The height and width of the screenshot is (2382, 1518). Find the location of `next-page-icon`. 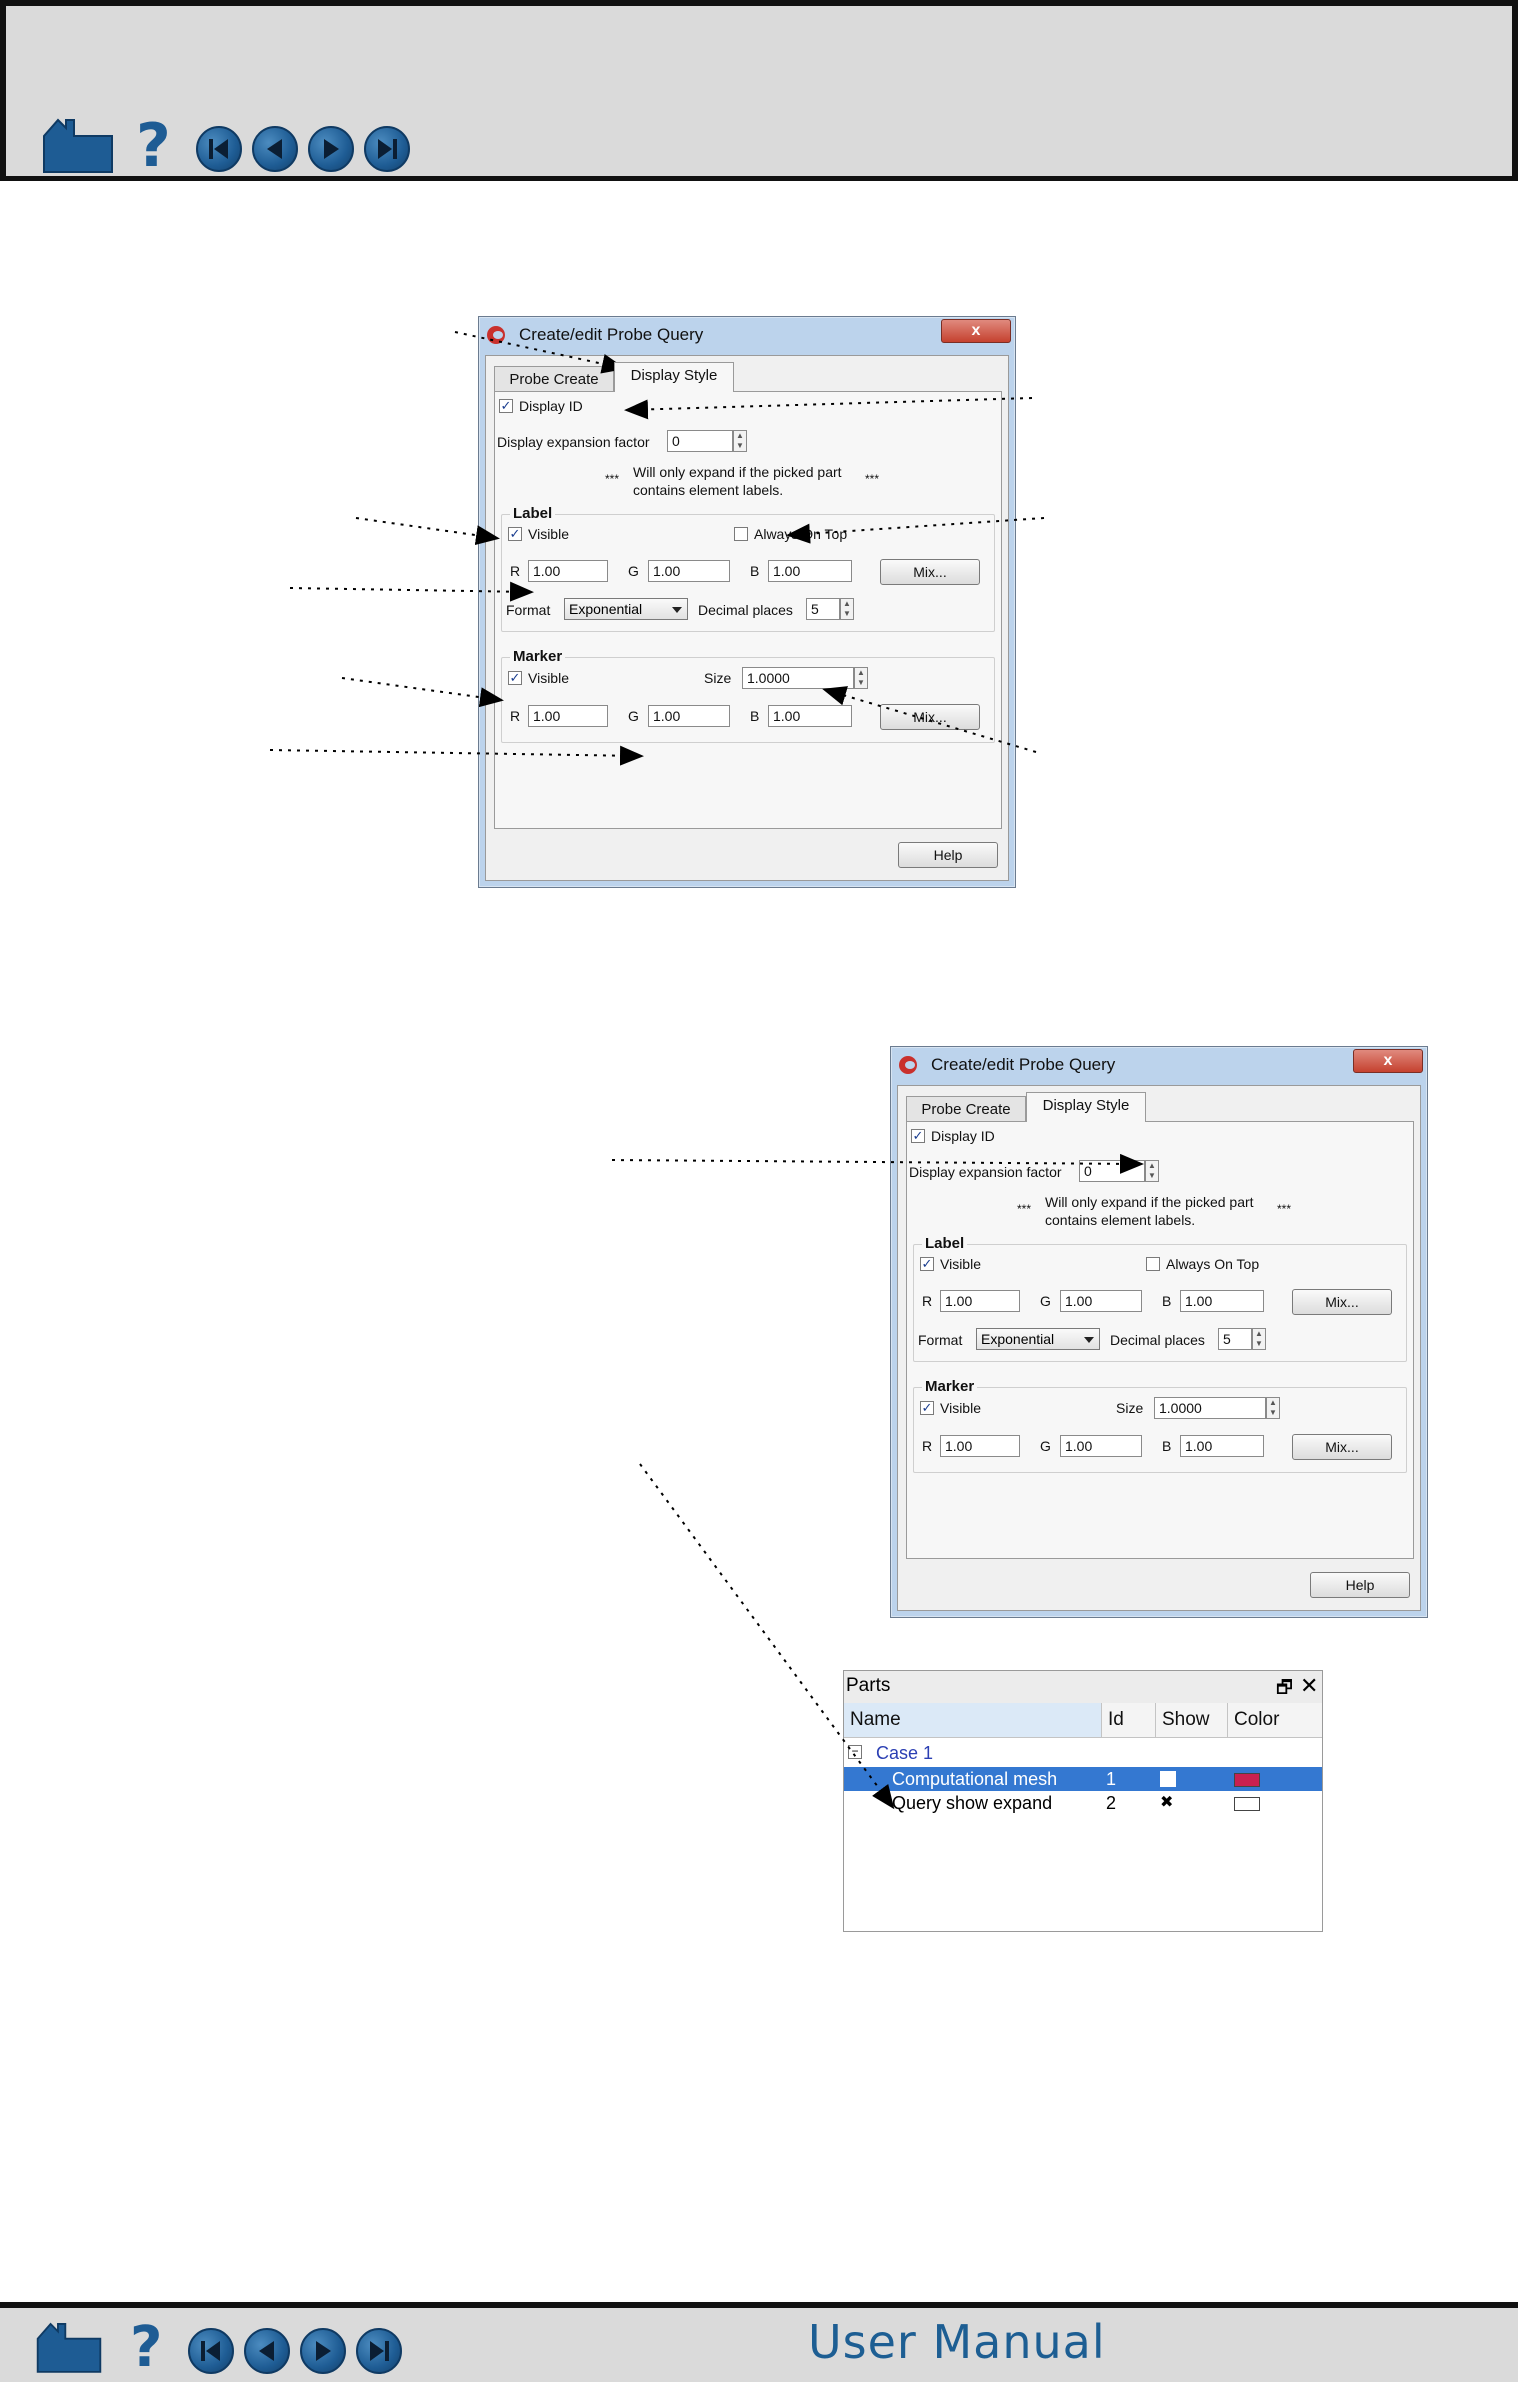

next-page-icon is located at coordinates (323, 2351).